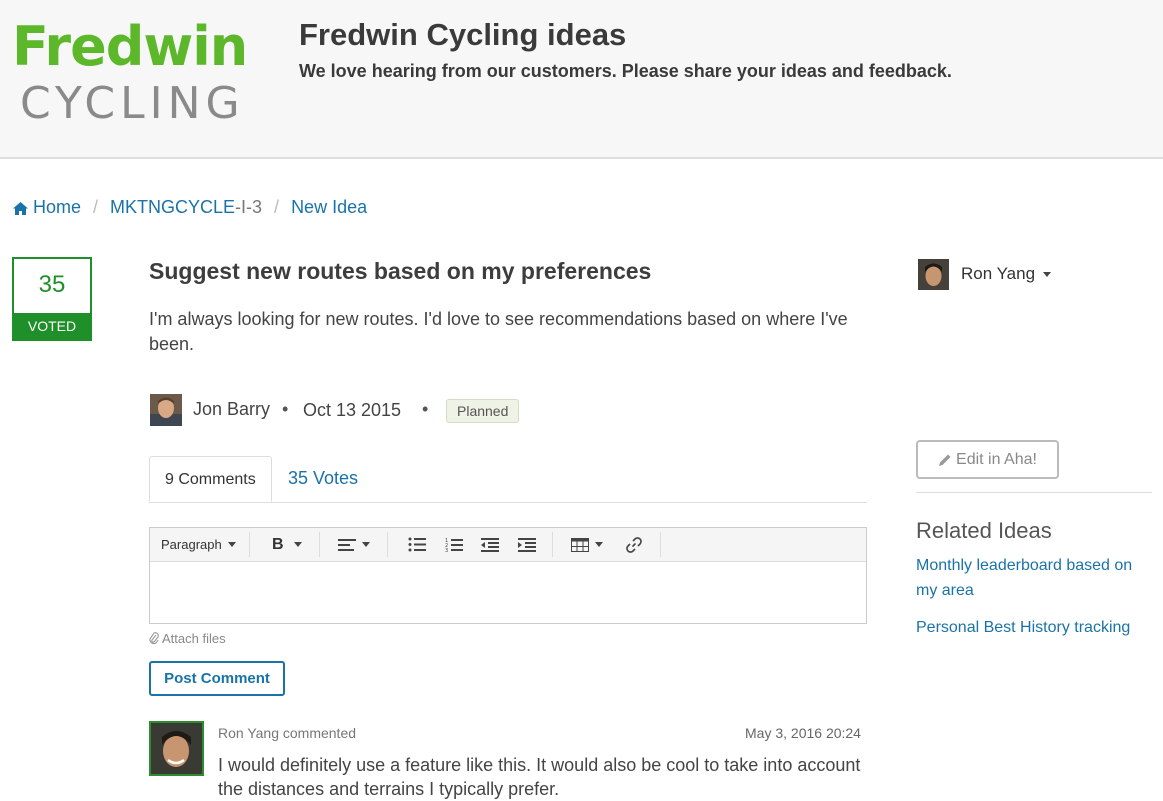  What do you see at coordinates (249, 207) in the screenshot?
I see `breadcrumb-idea-ref-suffix: -I-3` at bounding box center [249, 207].